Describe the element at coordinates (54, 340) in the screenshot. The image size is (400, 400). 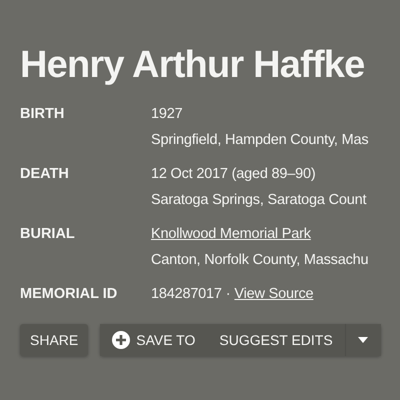
I see `share-button: SHARE` at that location.